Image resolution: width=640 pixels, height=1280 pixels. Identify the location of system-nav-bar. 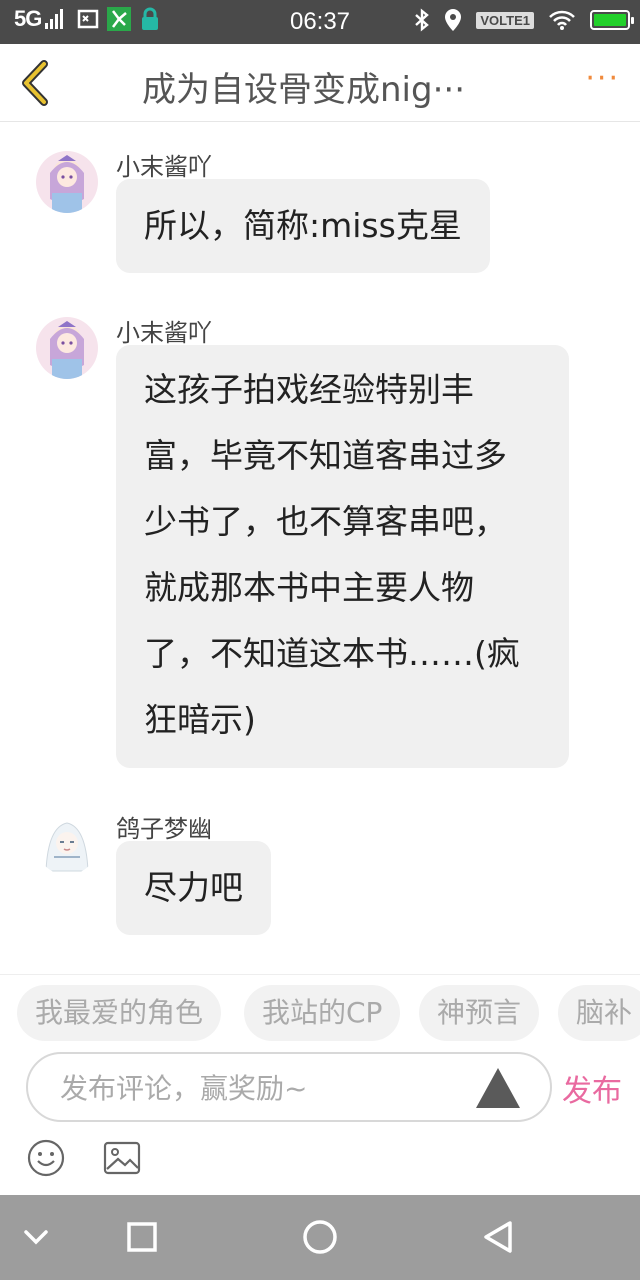
(320, 1237).